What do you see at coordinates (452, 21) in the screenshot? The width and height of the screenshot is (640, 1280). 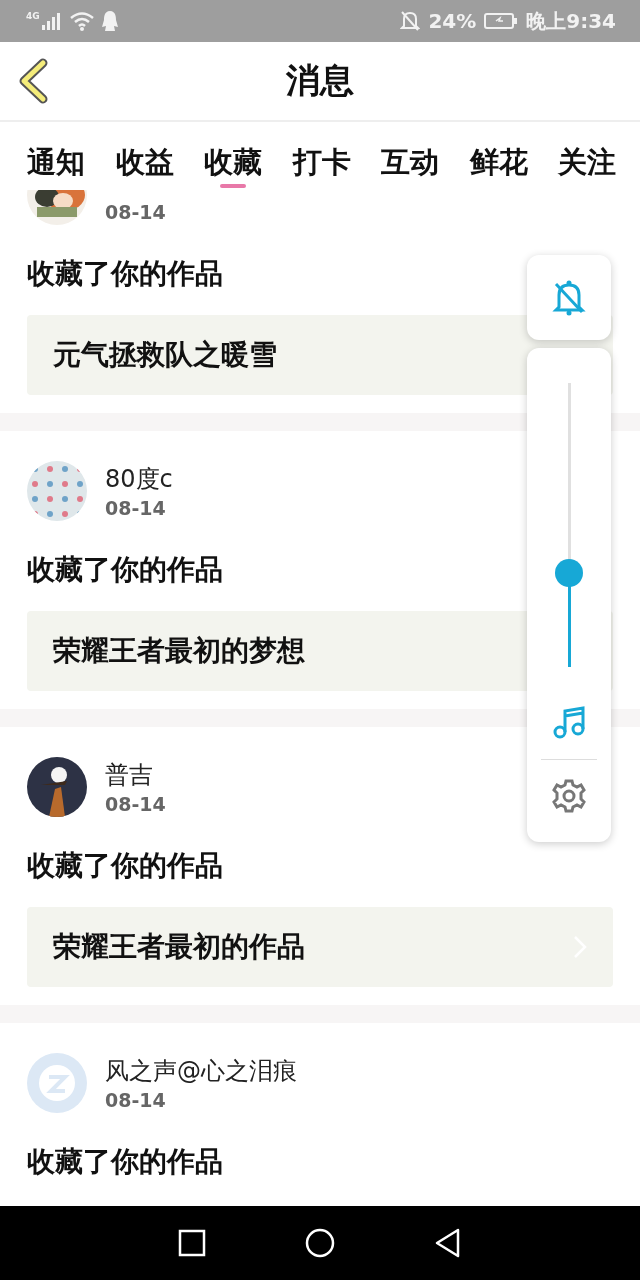 I see `battery-percent: 24%` at bounding box center [452, 21].